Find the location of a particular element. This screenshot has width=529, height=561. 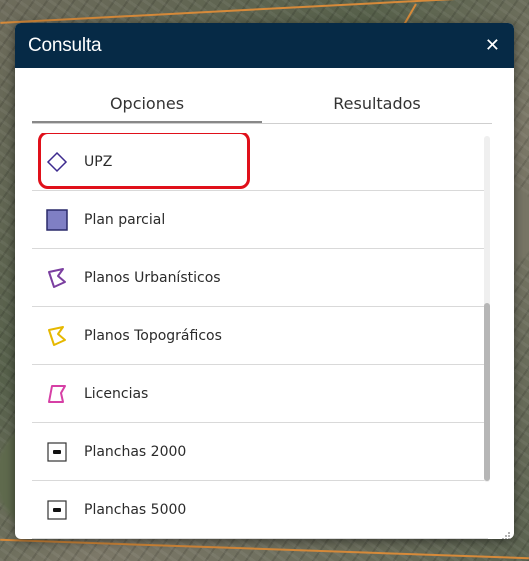

yellow-polygon-icon is located at coordinates (57, 336).